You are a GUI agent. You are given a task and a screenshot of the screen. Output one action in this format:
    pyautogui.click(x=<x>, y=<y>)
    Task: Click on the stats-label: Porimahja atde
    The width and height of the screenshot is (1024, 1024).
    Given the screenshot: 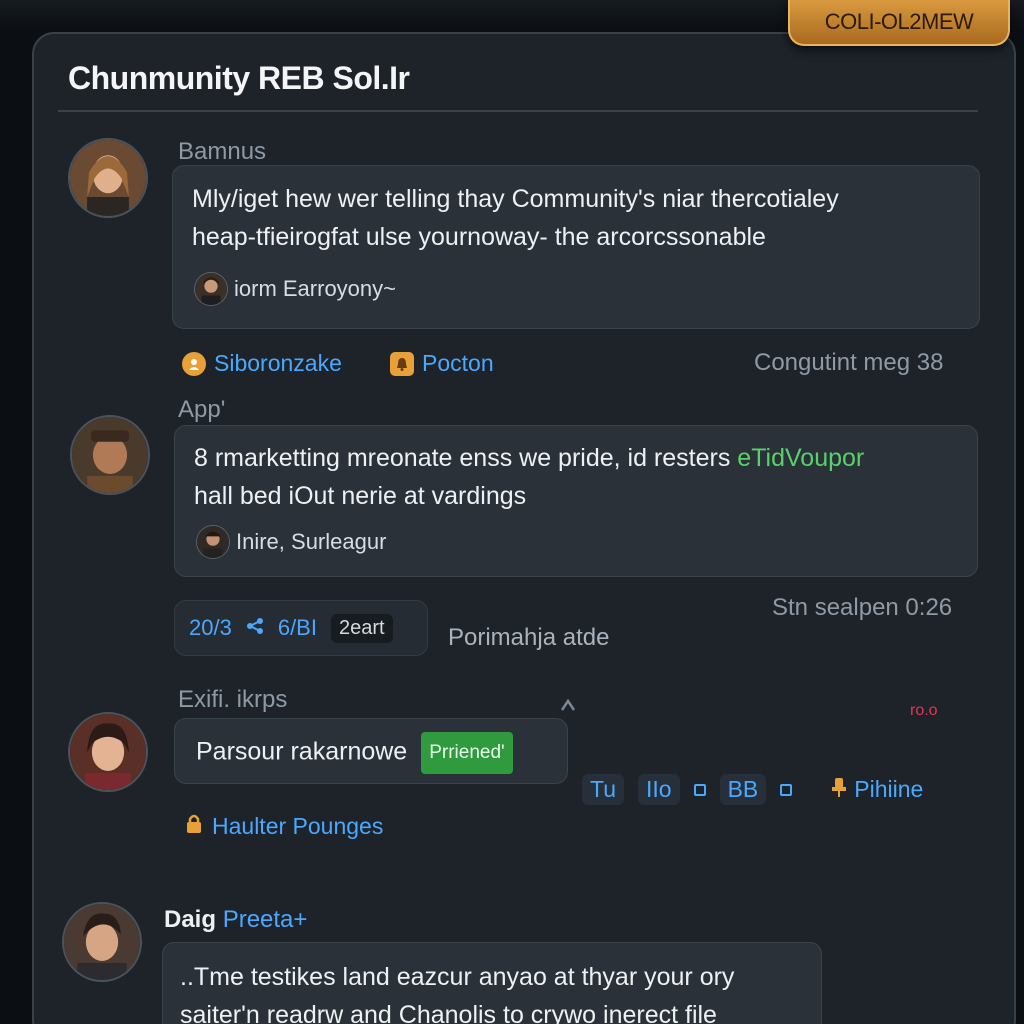 What is the action you would take?
    pyautogui.click(x=529, y=637)
    